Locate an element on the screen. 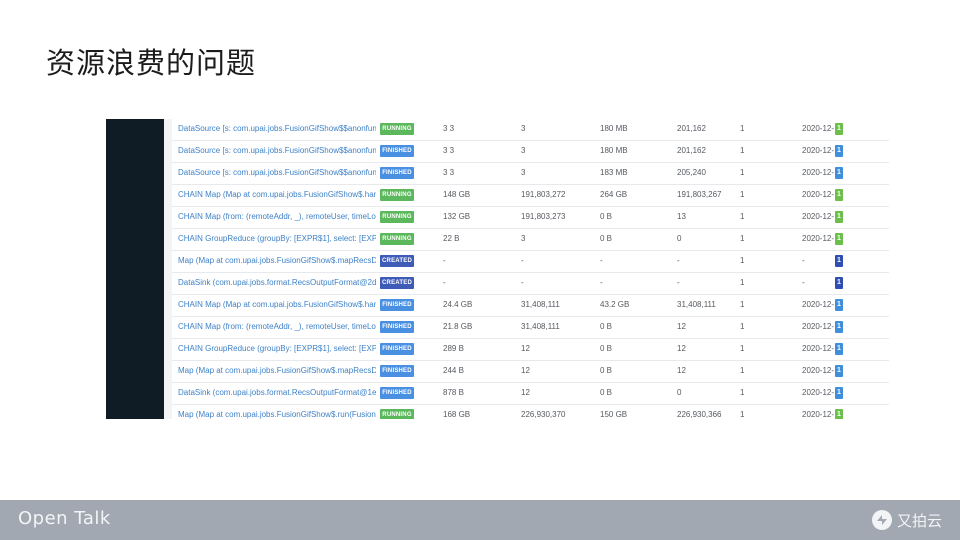 The image size is (960, 540). records-received: 191,803,272 is located at coordinates (543, 194).